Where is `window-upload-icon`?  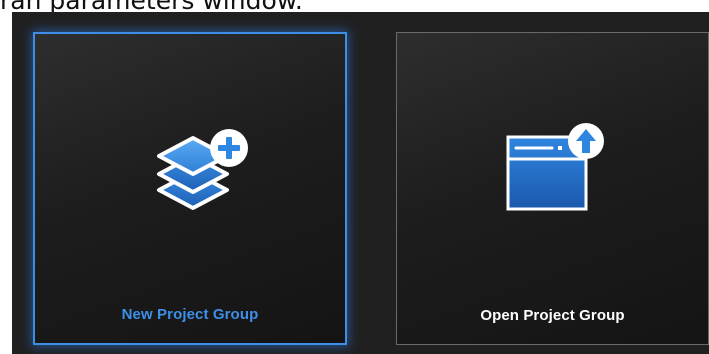 window-upload-icon is located at coordinates (553, 170).